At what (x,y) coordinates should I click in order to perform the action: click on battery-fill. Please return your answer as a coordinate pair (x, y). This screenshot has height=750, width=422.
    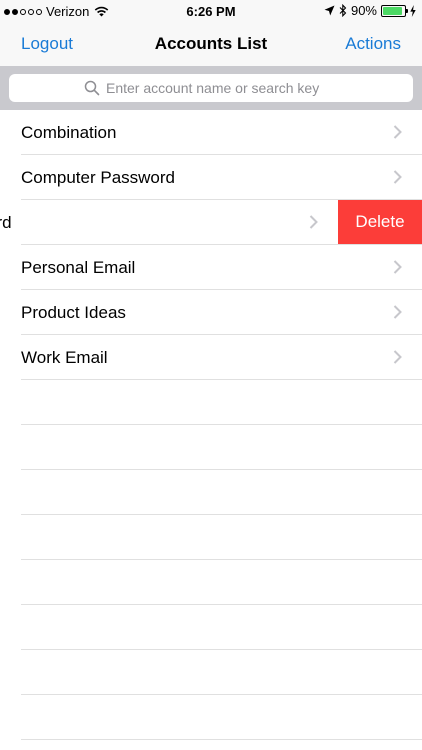
    Looking at the image, I should click on (392, 10).